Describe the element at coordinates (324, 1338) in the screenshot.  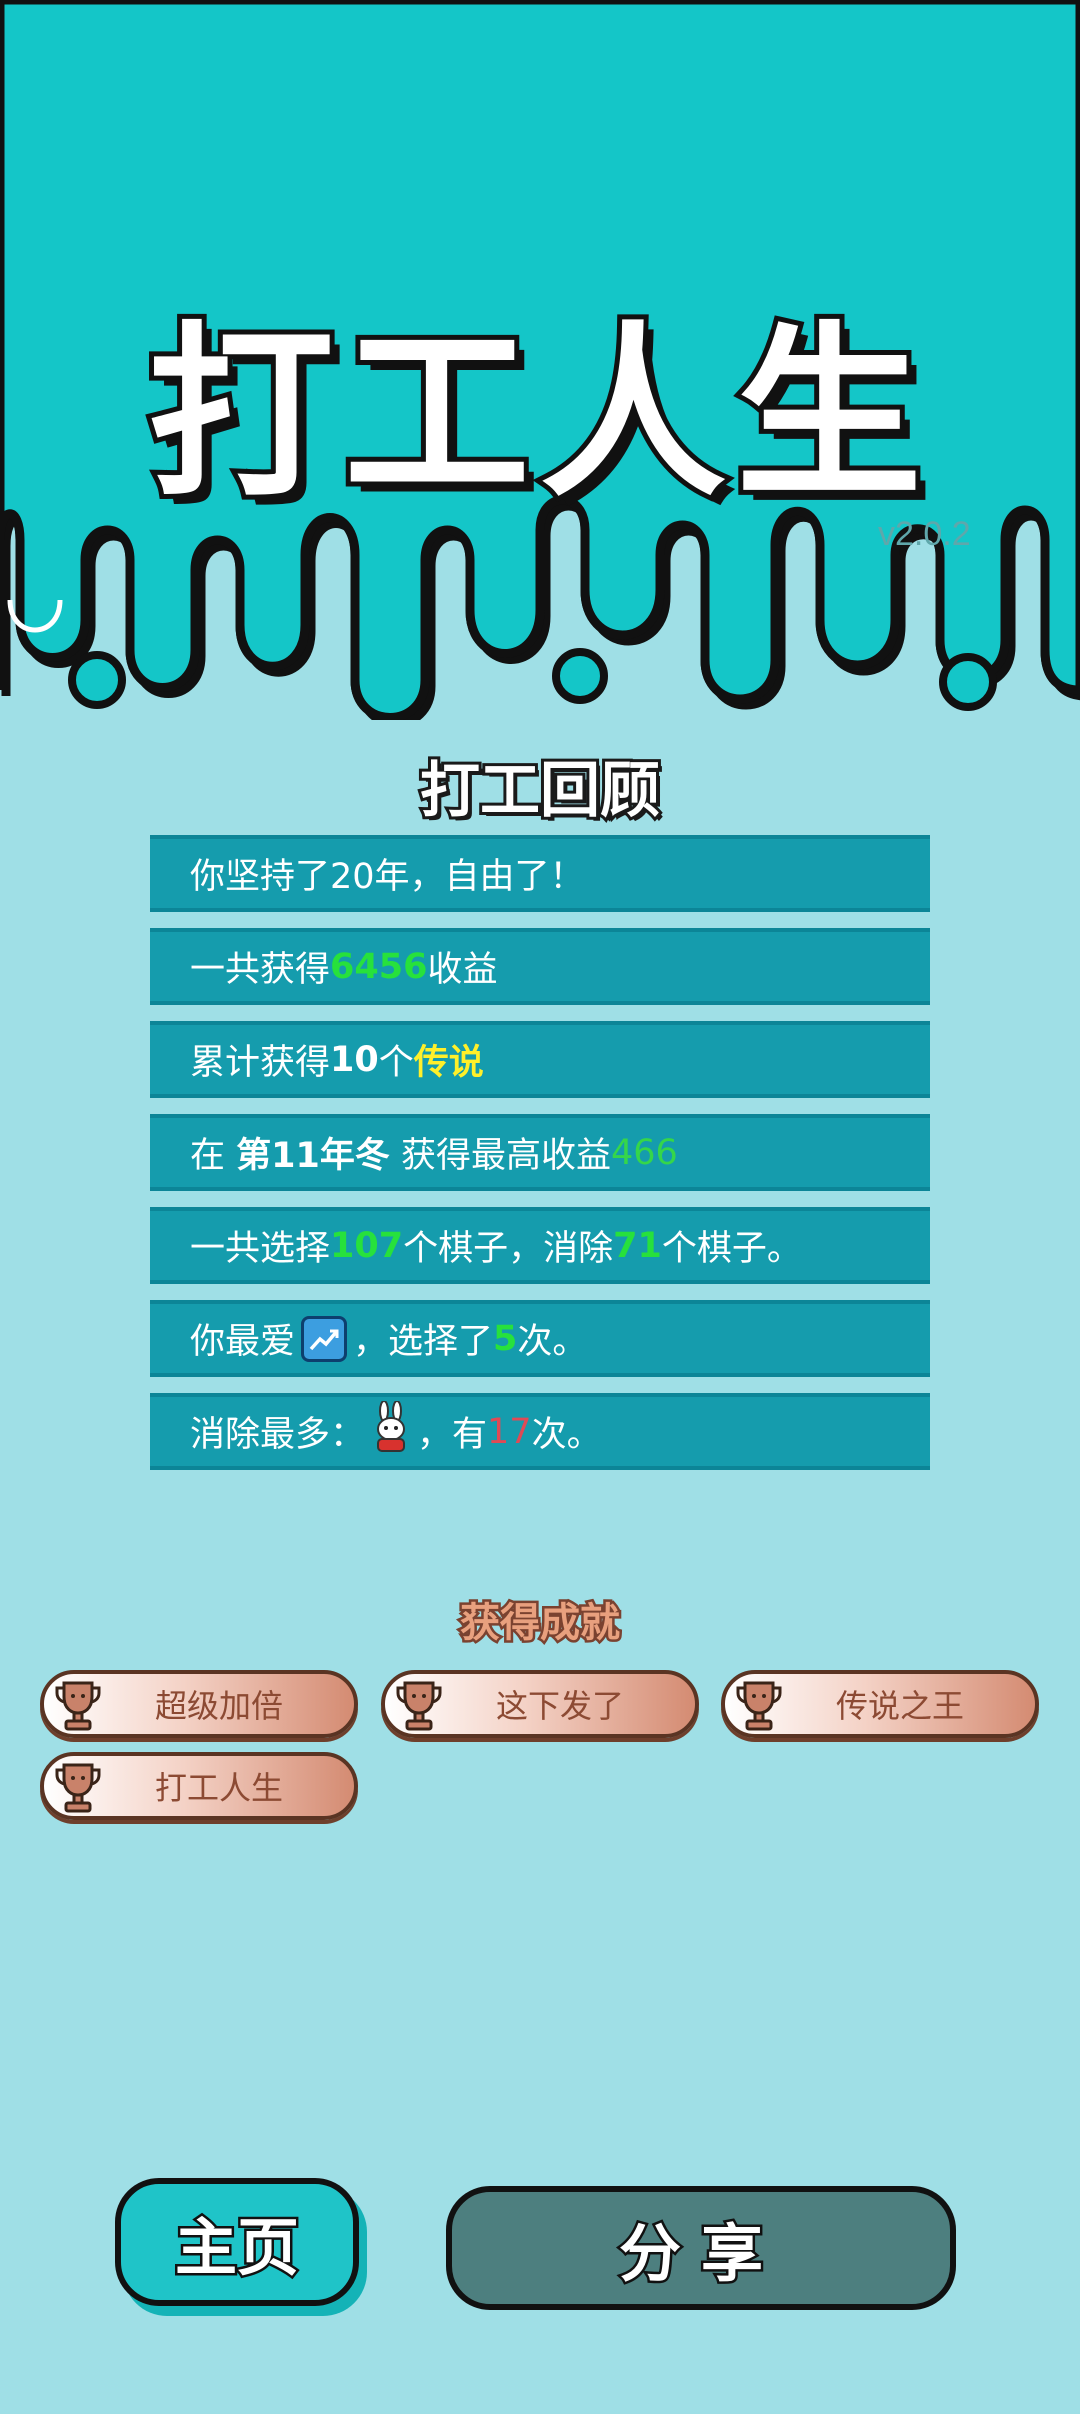
I see `chart-up-icon` at that location.